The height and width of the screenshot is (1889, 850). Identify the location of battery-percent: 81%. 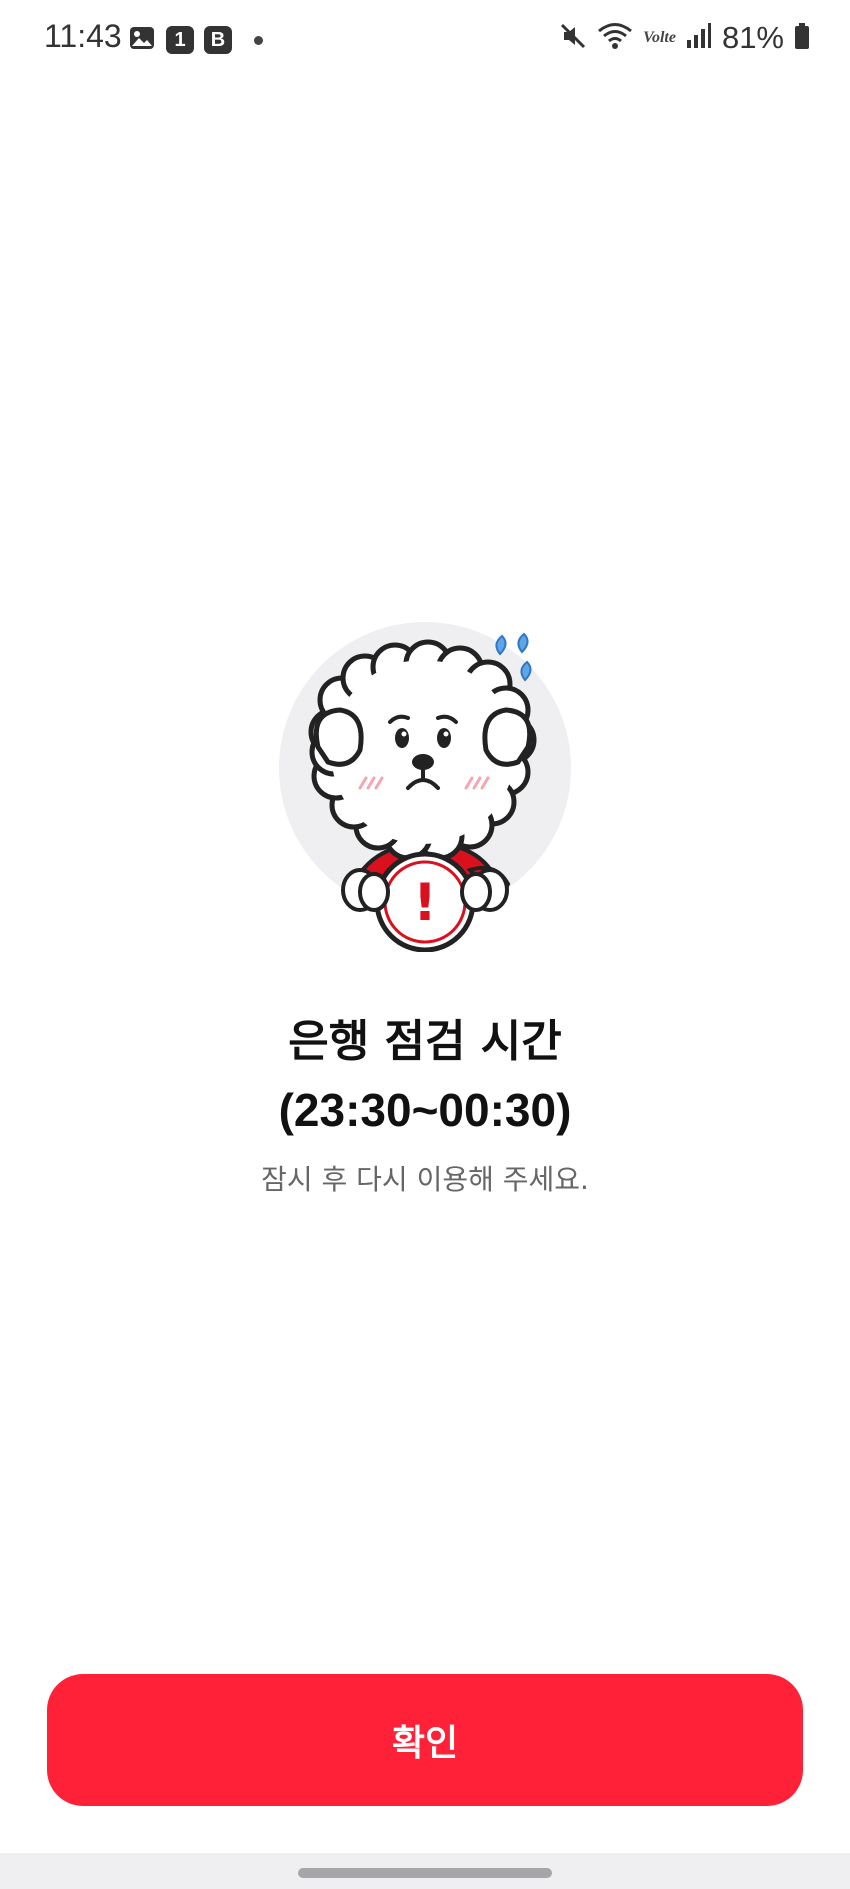
(752, 37).